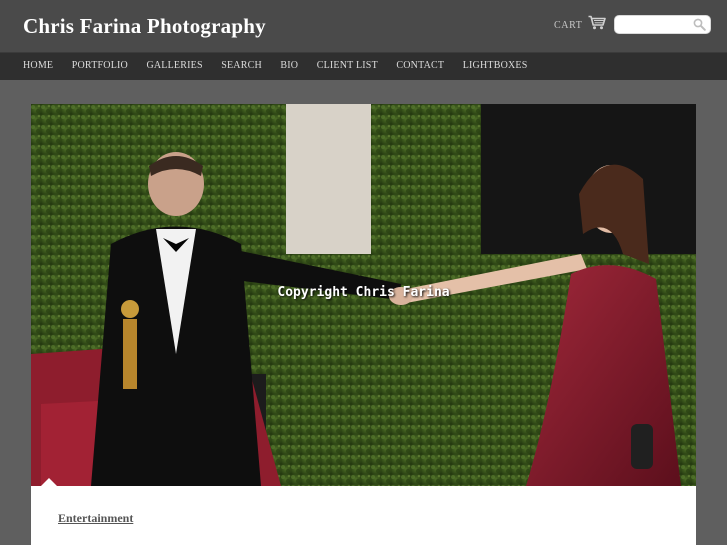  Describe the element at coordinates (495, 65) in the screenshot. I see `nav-item-lightboxes: LIGHTBOXES` at that location.